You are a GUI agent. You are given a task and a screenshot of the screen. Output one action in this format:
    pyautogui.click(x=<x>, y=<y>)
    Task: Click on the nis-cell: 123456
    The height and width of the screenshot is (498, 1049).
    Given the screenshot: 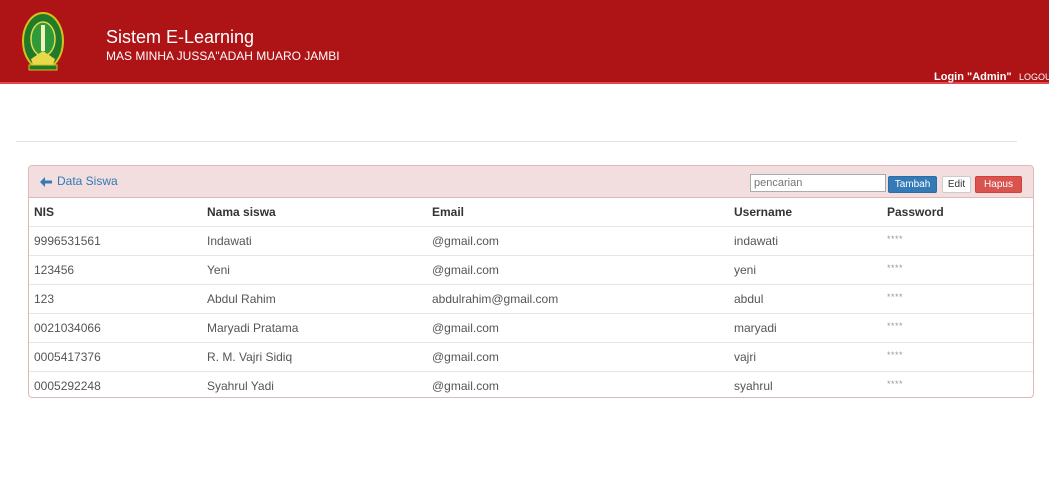 What is the action you would take?
    pyautogui.click(x=54, y=270)
    